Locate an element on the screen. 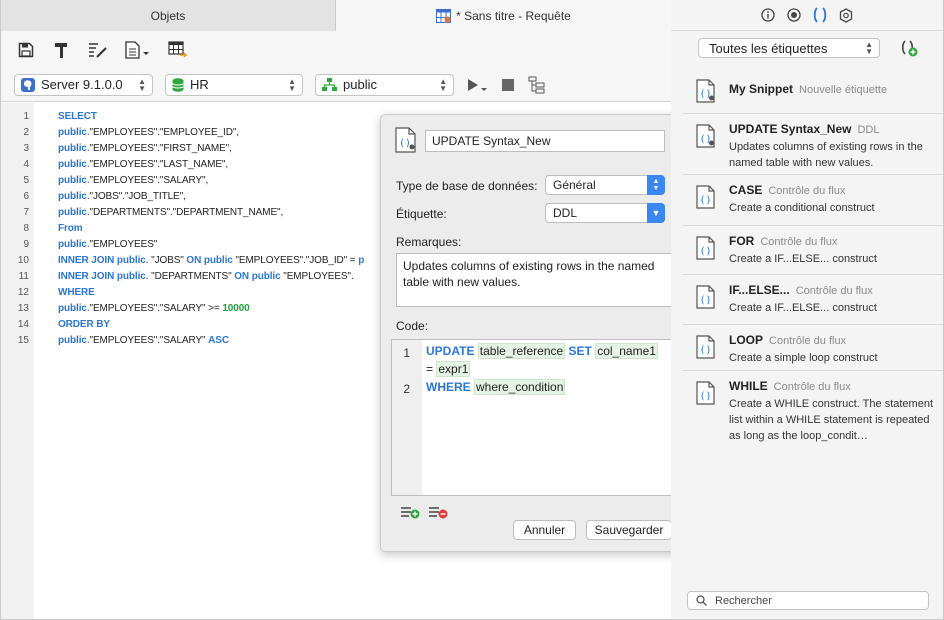  user-snippet-icon: () is located at coordinates (706, 137).